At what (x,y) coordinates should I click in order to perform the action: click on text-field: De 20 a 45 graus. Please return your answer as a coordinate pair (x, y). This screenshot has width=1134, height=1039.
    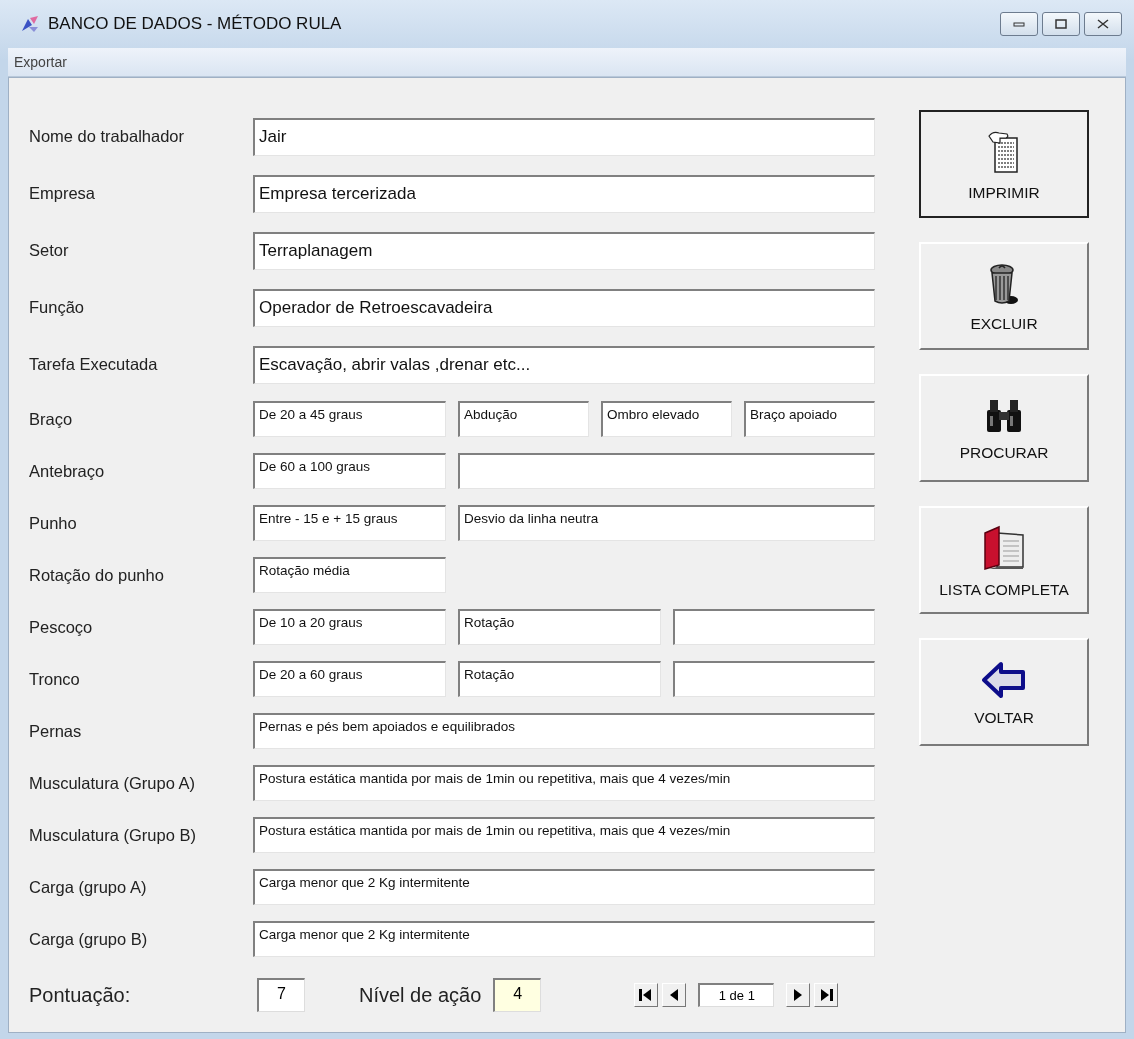
    Looking at the image, I should click on (349, 419).